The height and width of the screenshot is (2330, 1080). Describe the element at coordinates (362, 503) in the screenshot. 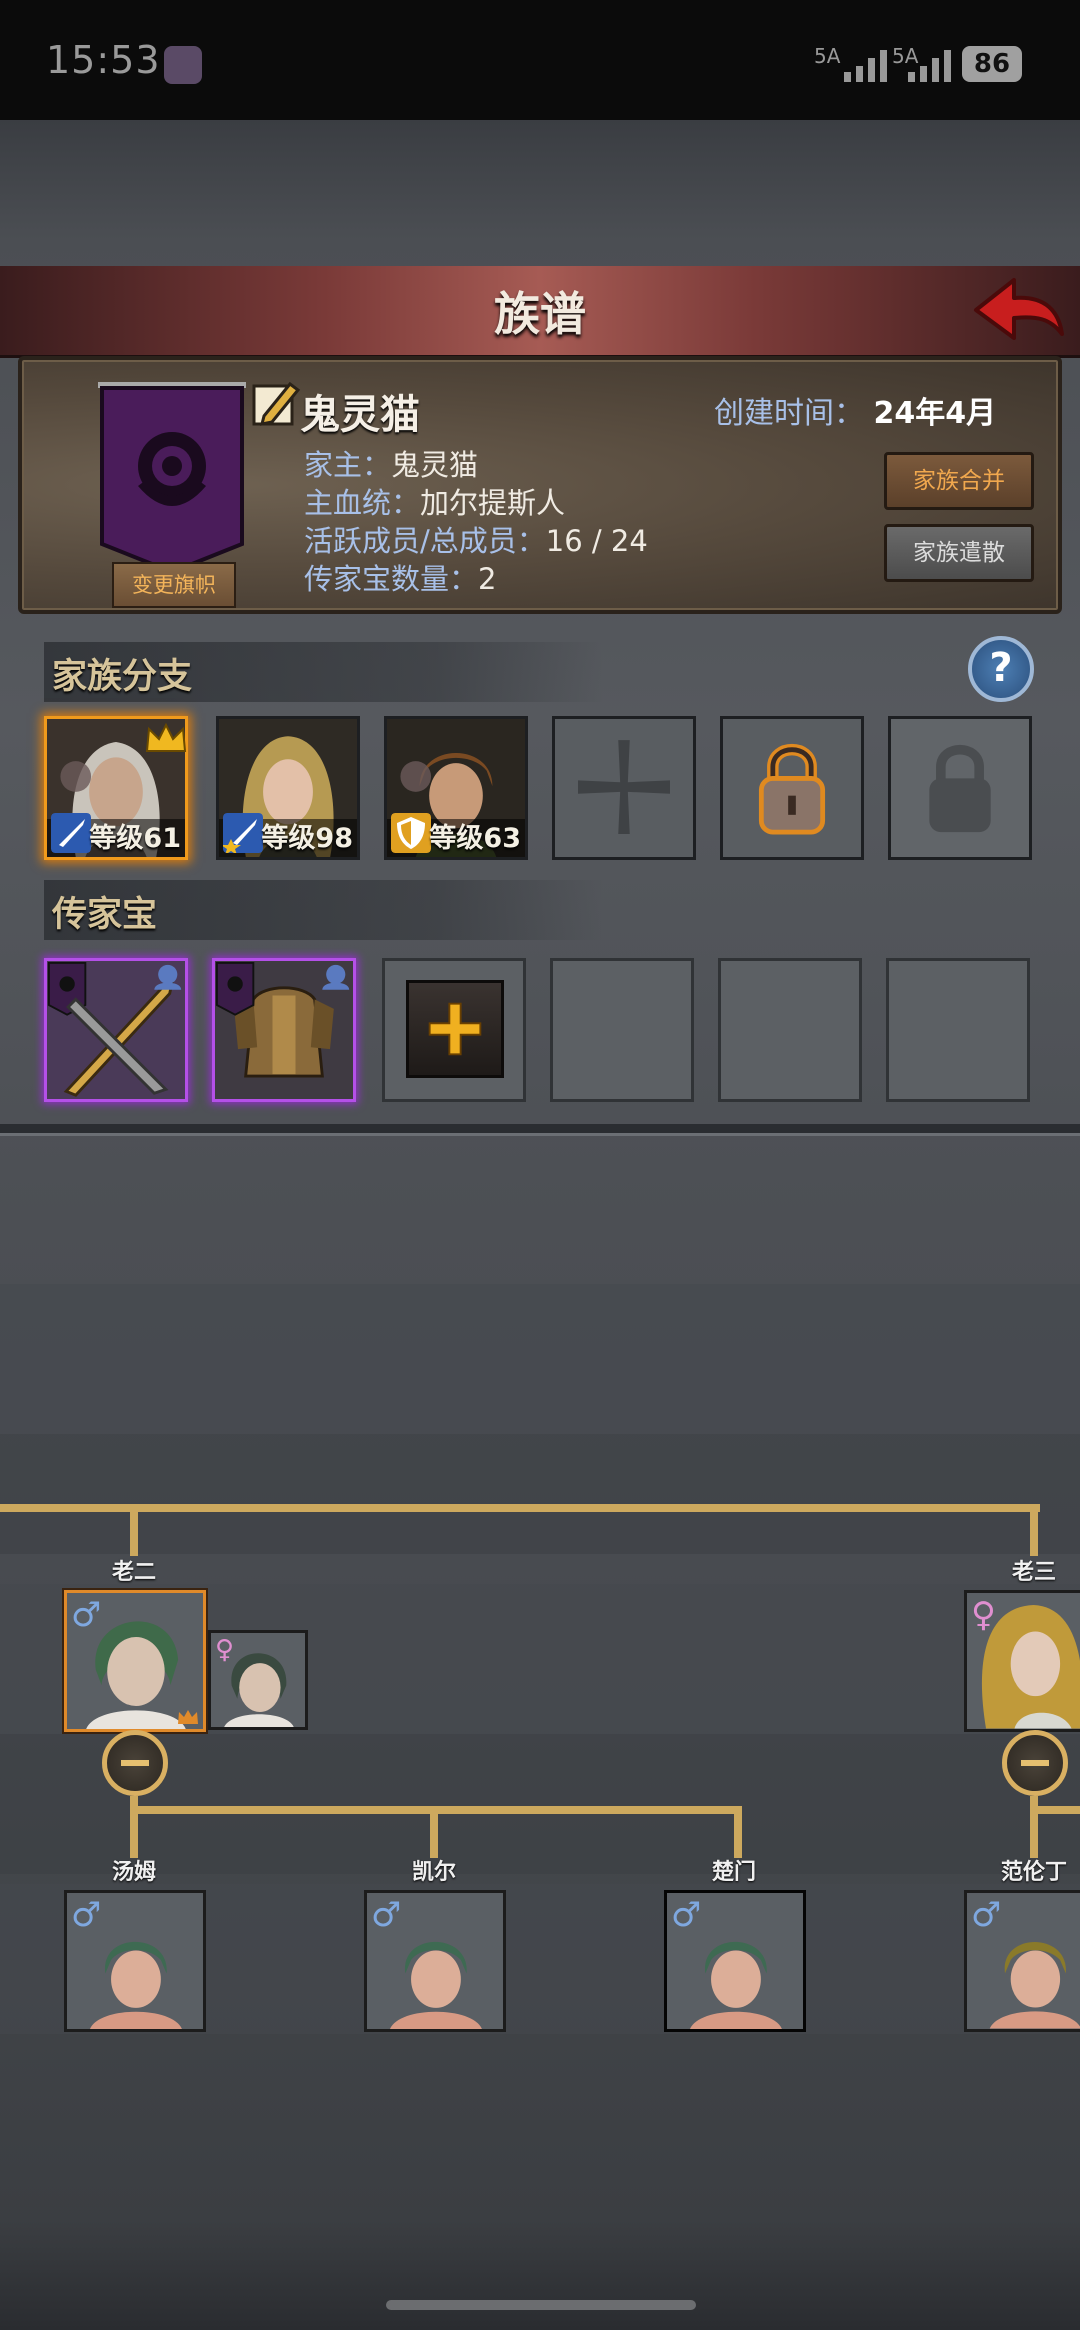

I see `bloodline-label: 主血统：` at that location.